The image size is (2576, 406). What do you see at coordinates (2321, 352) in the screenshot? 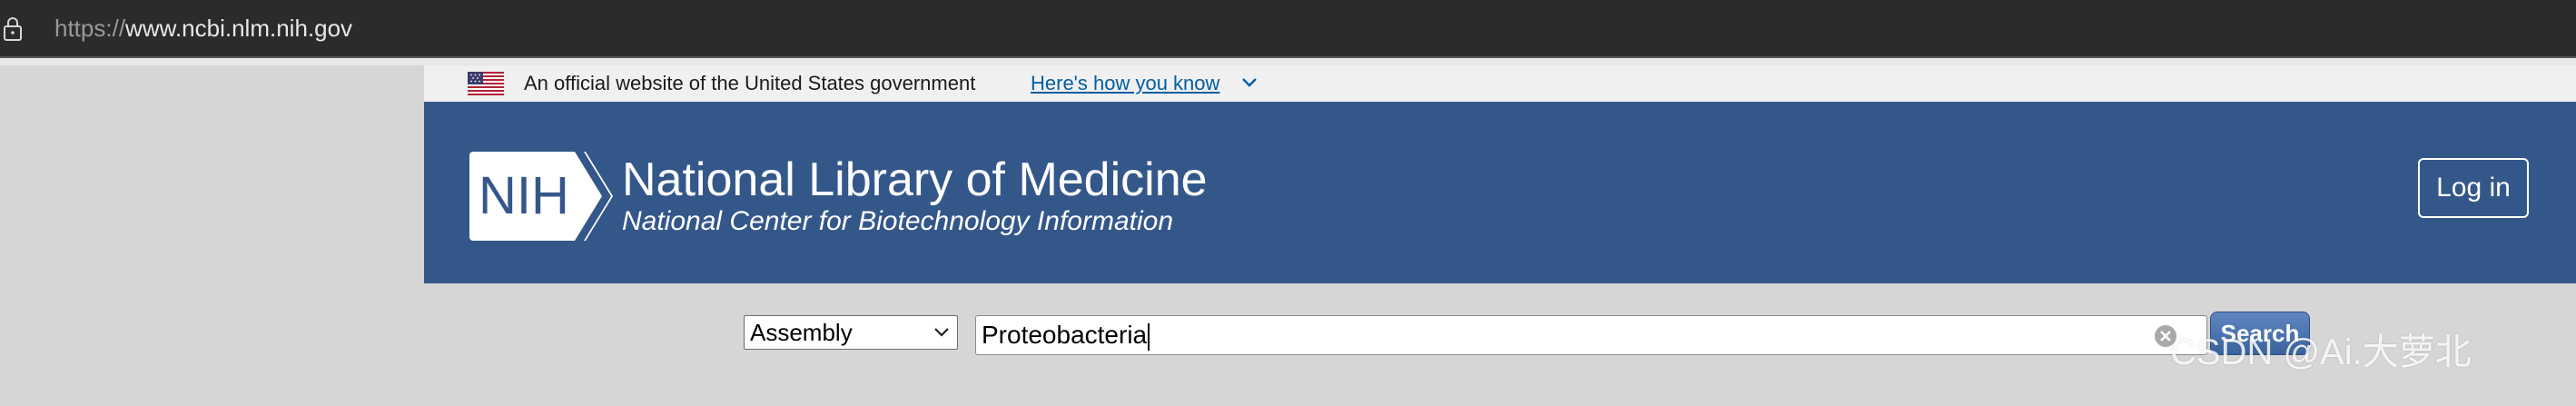
I see `watermark: CSDN @Ai.大萝北` at bounding box center [2321, 352].